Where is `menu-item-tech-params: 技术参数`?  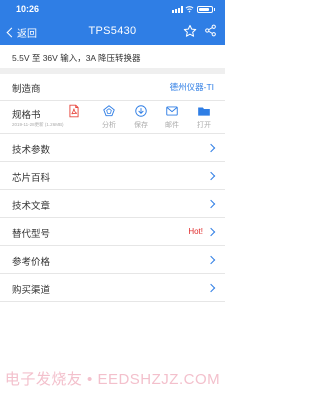 menu-item-tech-params: 技术参数 is located at coordinates (112, 148).